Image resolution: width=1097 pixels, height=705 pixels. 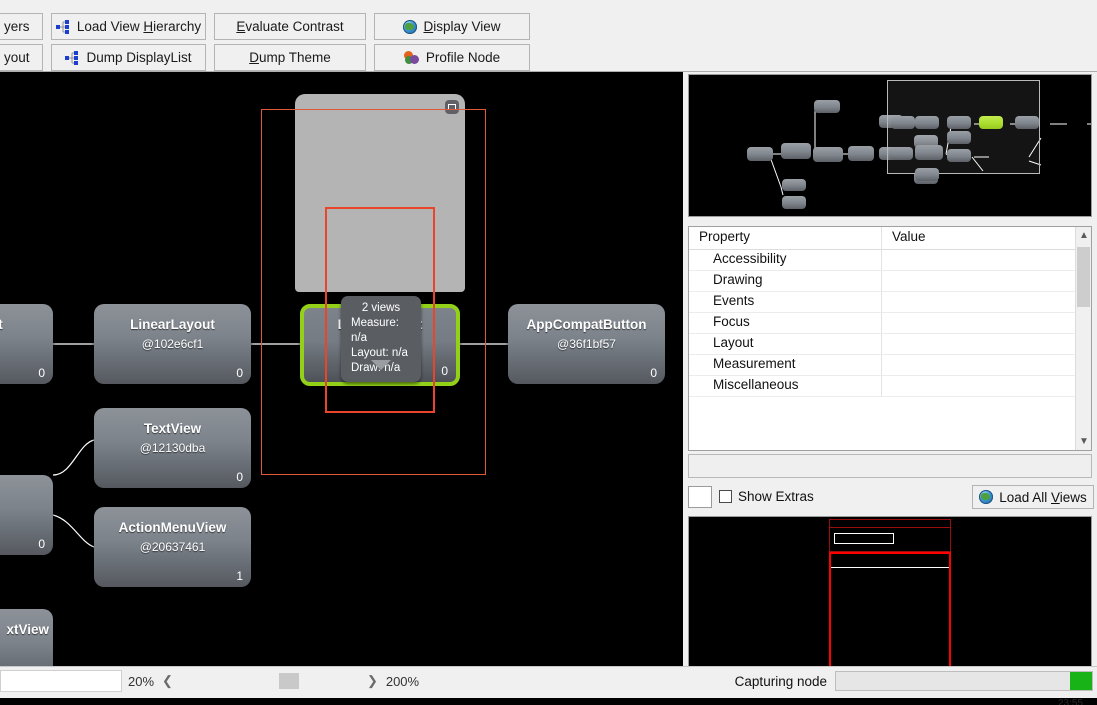 What do you see at coordinates (139, 26) in the screenshot?
I see `load-view-hierarchy-label: Load View Hierarchy` at bounding box center [139, 26].